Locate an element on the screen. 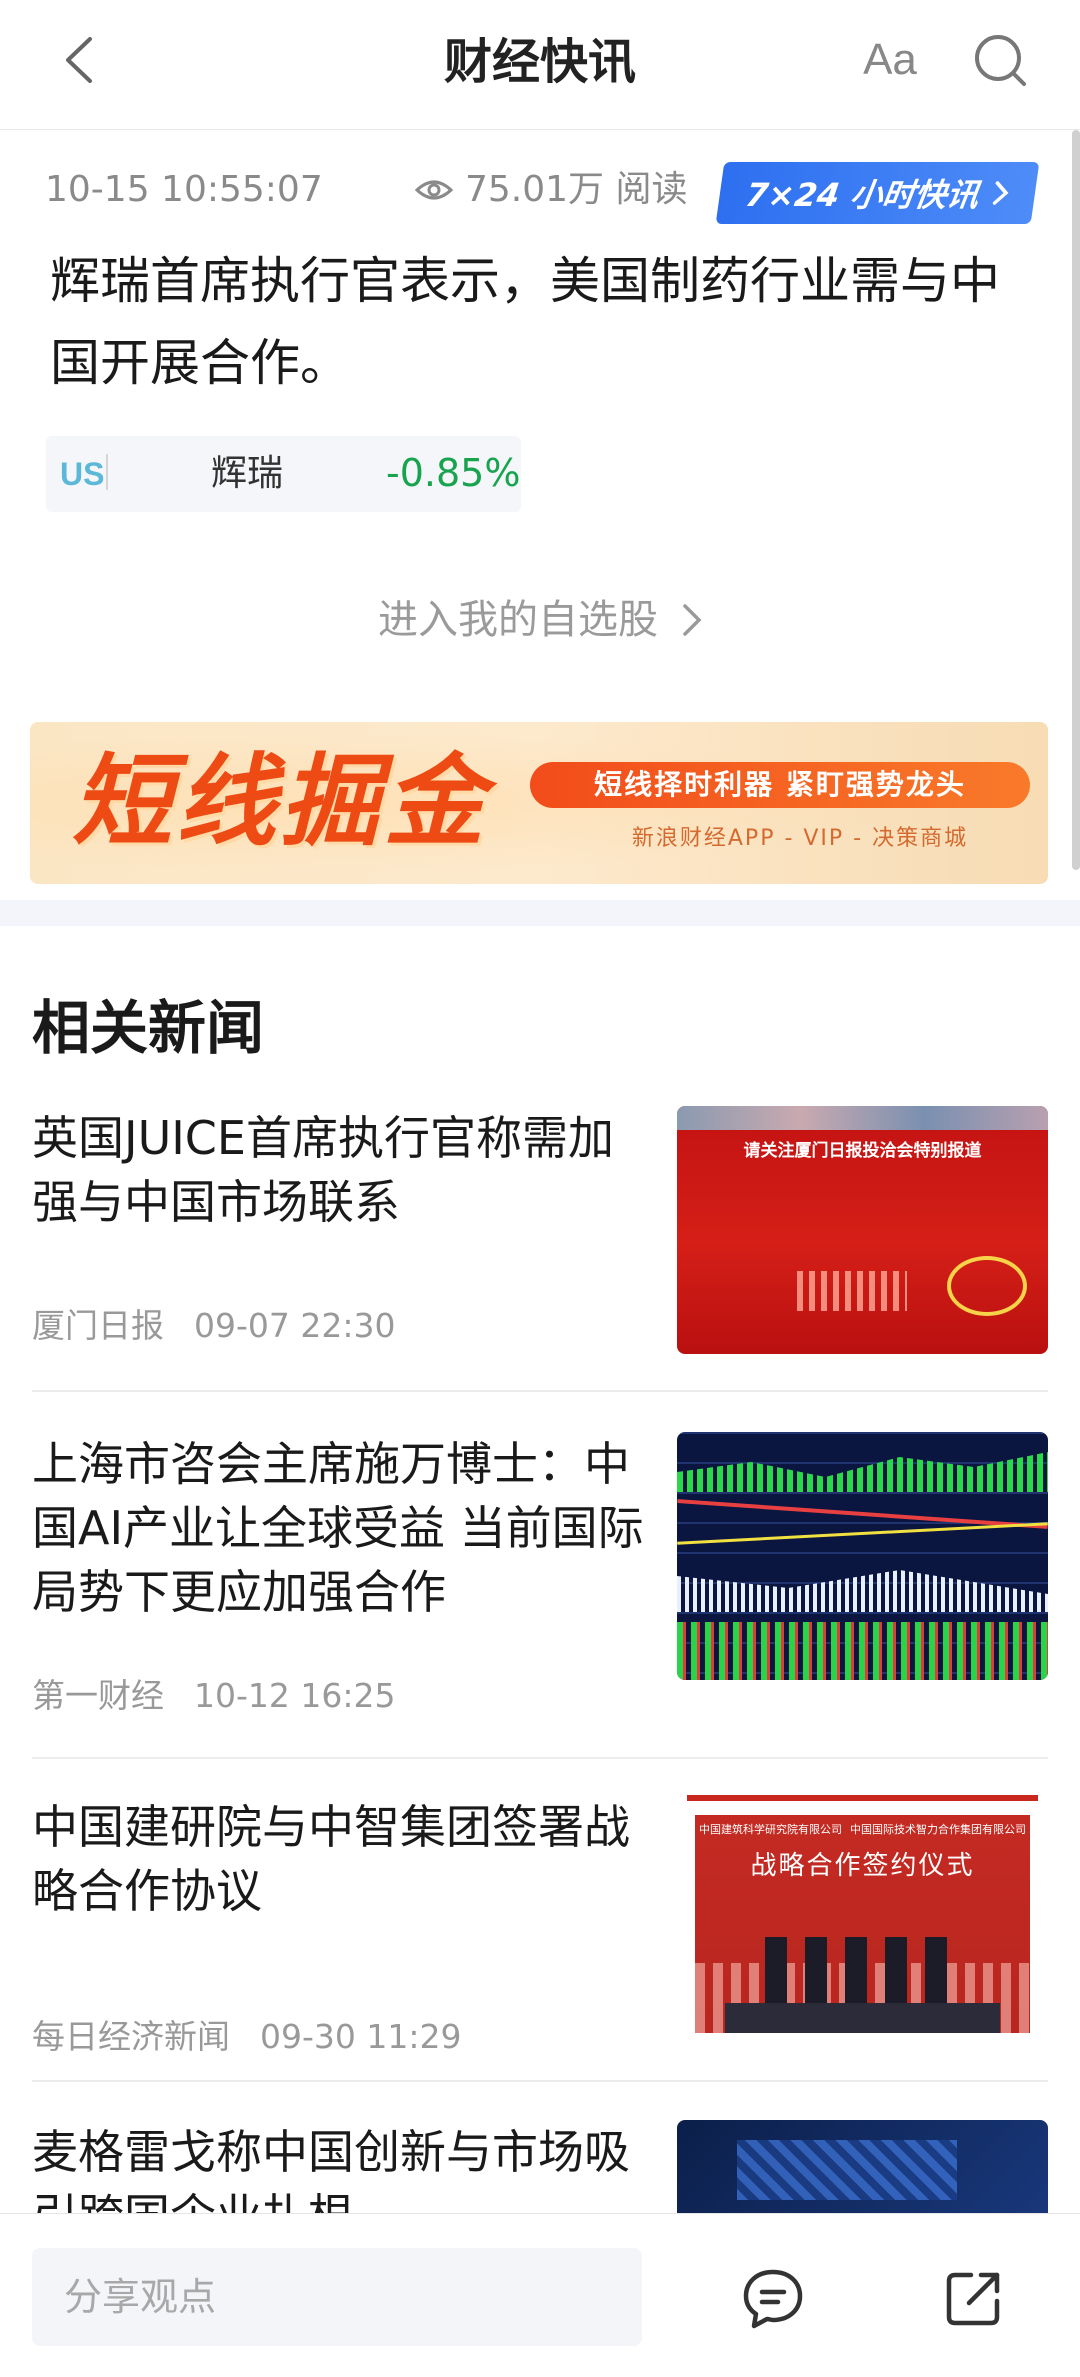 This screenshot has height=2377, width=1080. comment-icon is located at coordinates (773, 2299).